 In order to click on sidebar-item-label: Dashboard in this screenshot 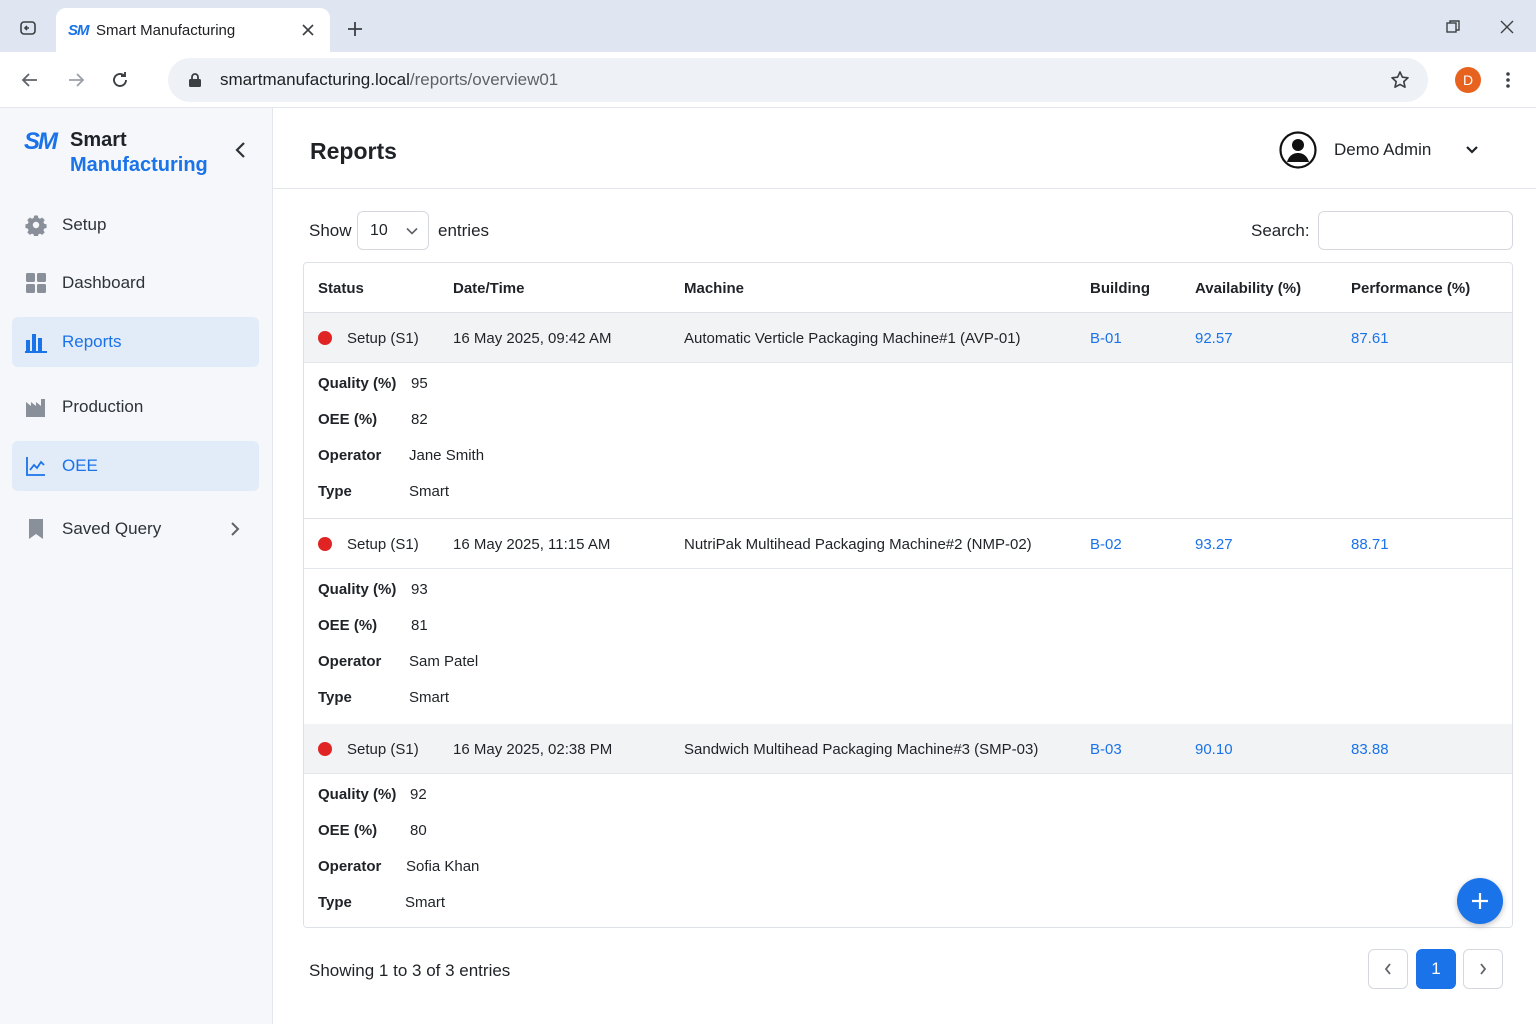, I will do `click(104, 282)`.